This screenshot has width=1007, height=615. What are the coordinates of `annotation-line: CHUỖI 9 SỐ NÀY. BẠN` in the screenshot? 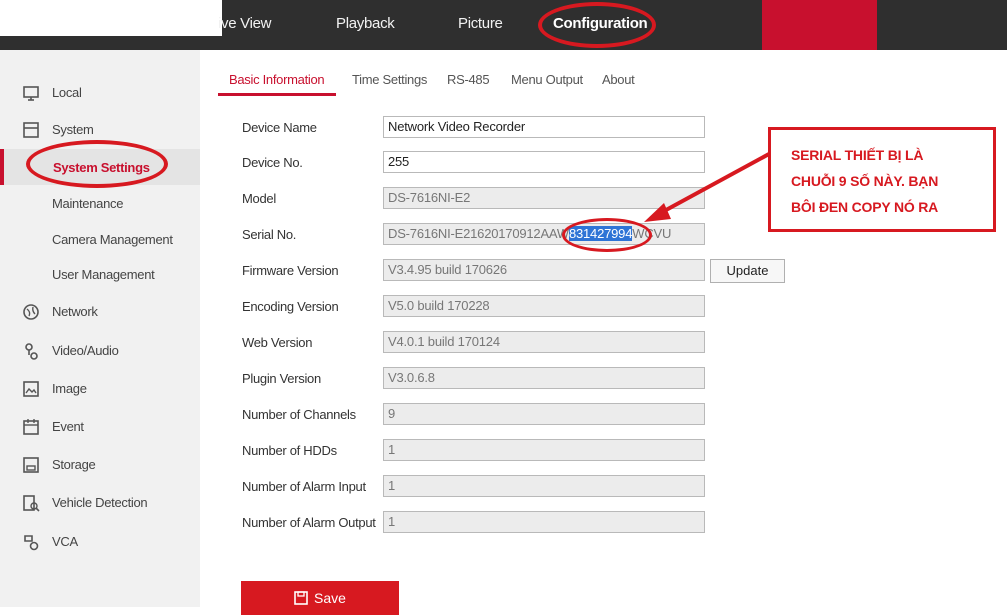 It's located at (865, 181).